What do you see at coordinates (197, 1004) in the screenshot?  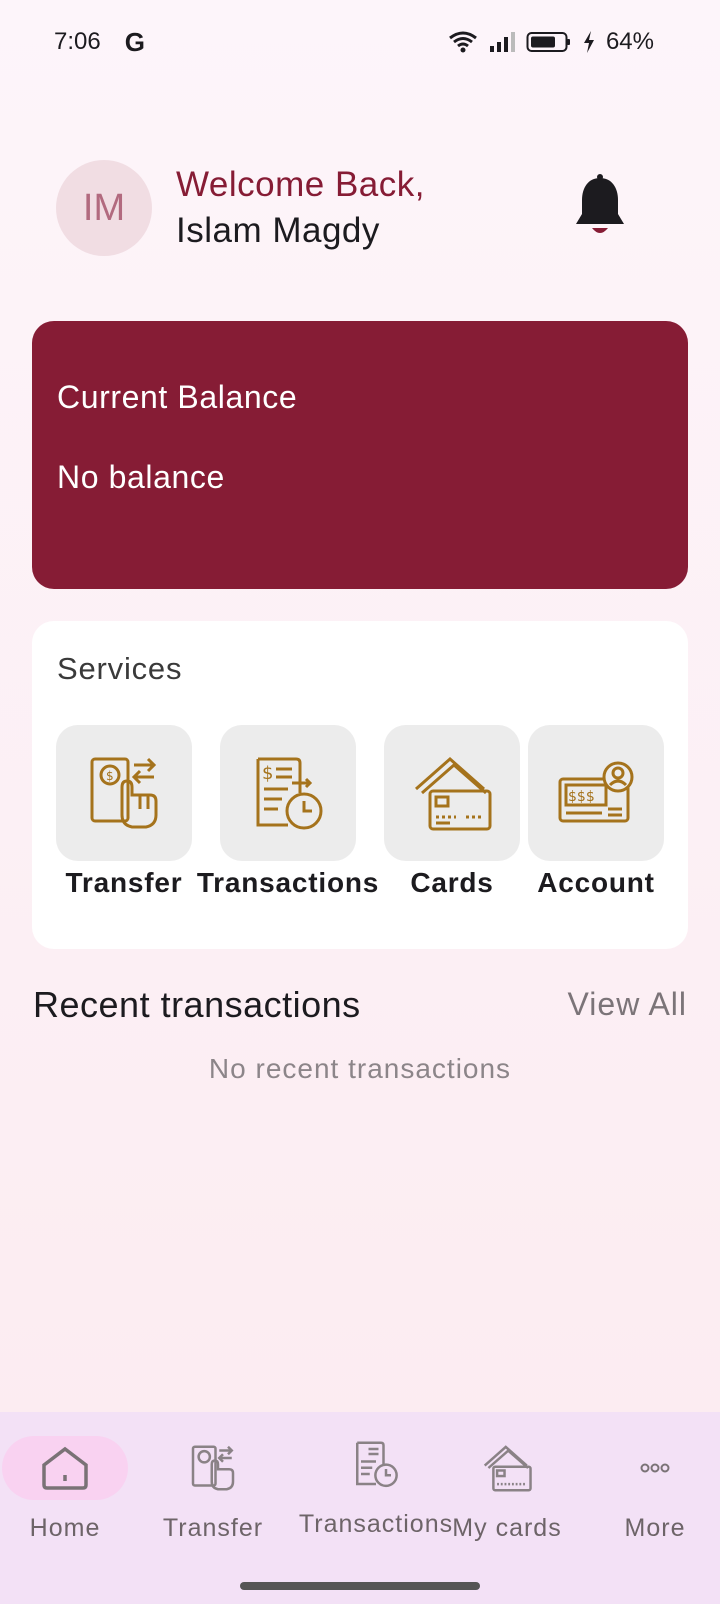 I see `recent-transactions-title: Recent transactions` at bounding box center [197, 1004].